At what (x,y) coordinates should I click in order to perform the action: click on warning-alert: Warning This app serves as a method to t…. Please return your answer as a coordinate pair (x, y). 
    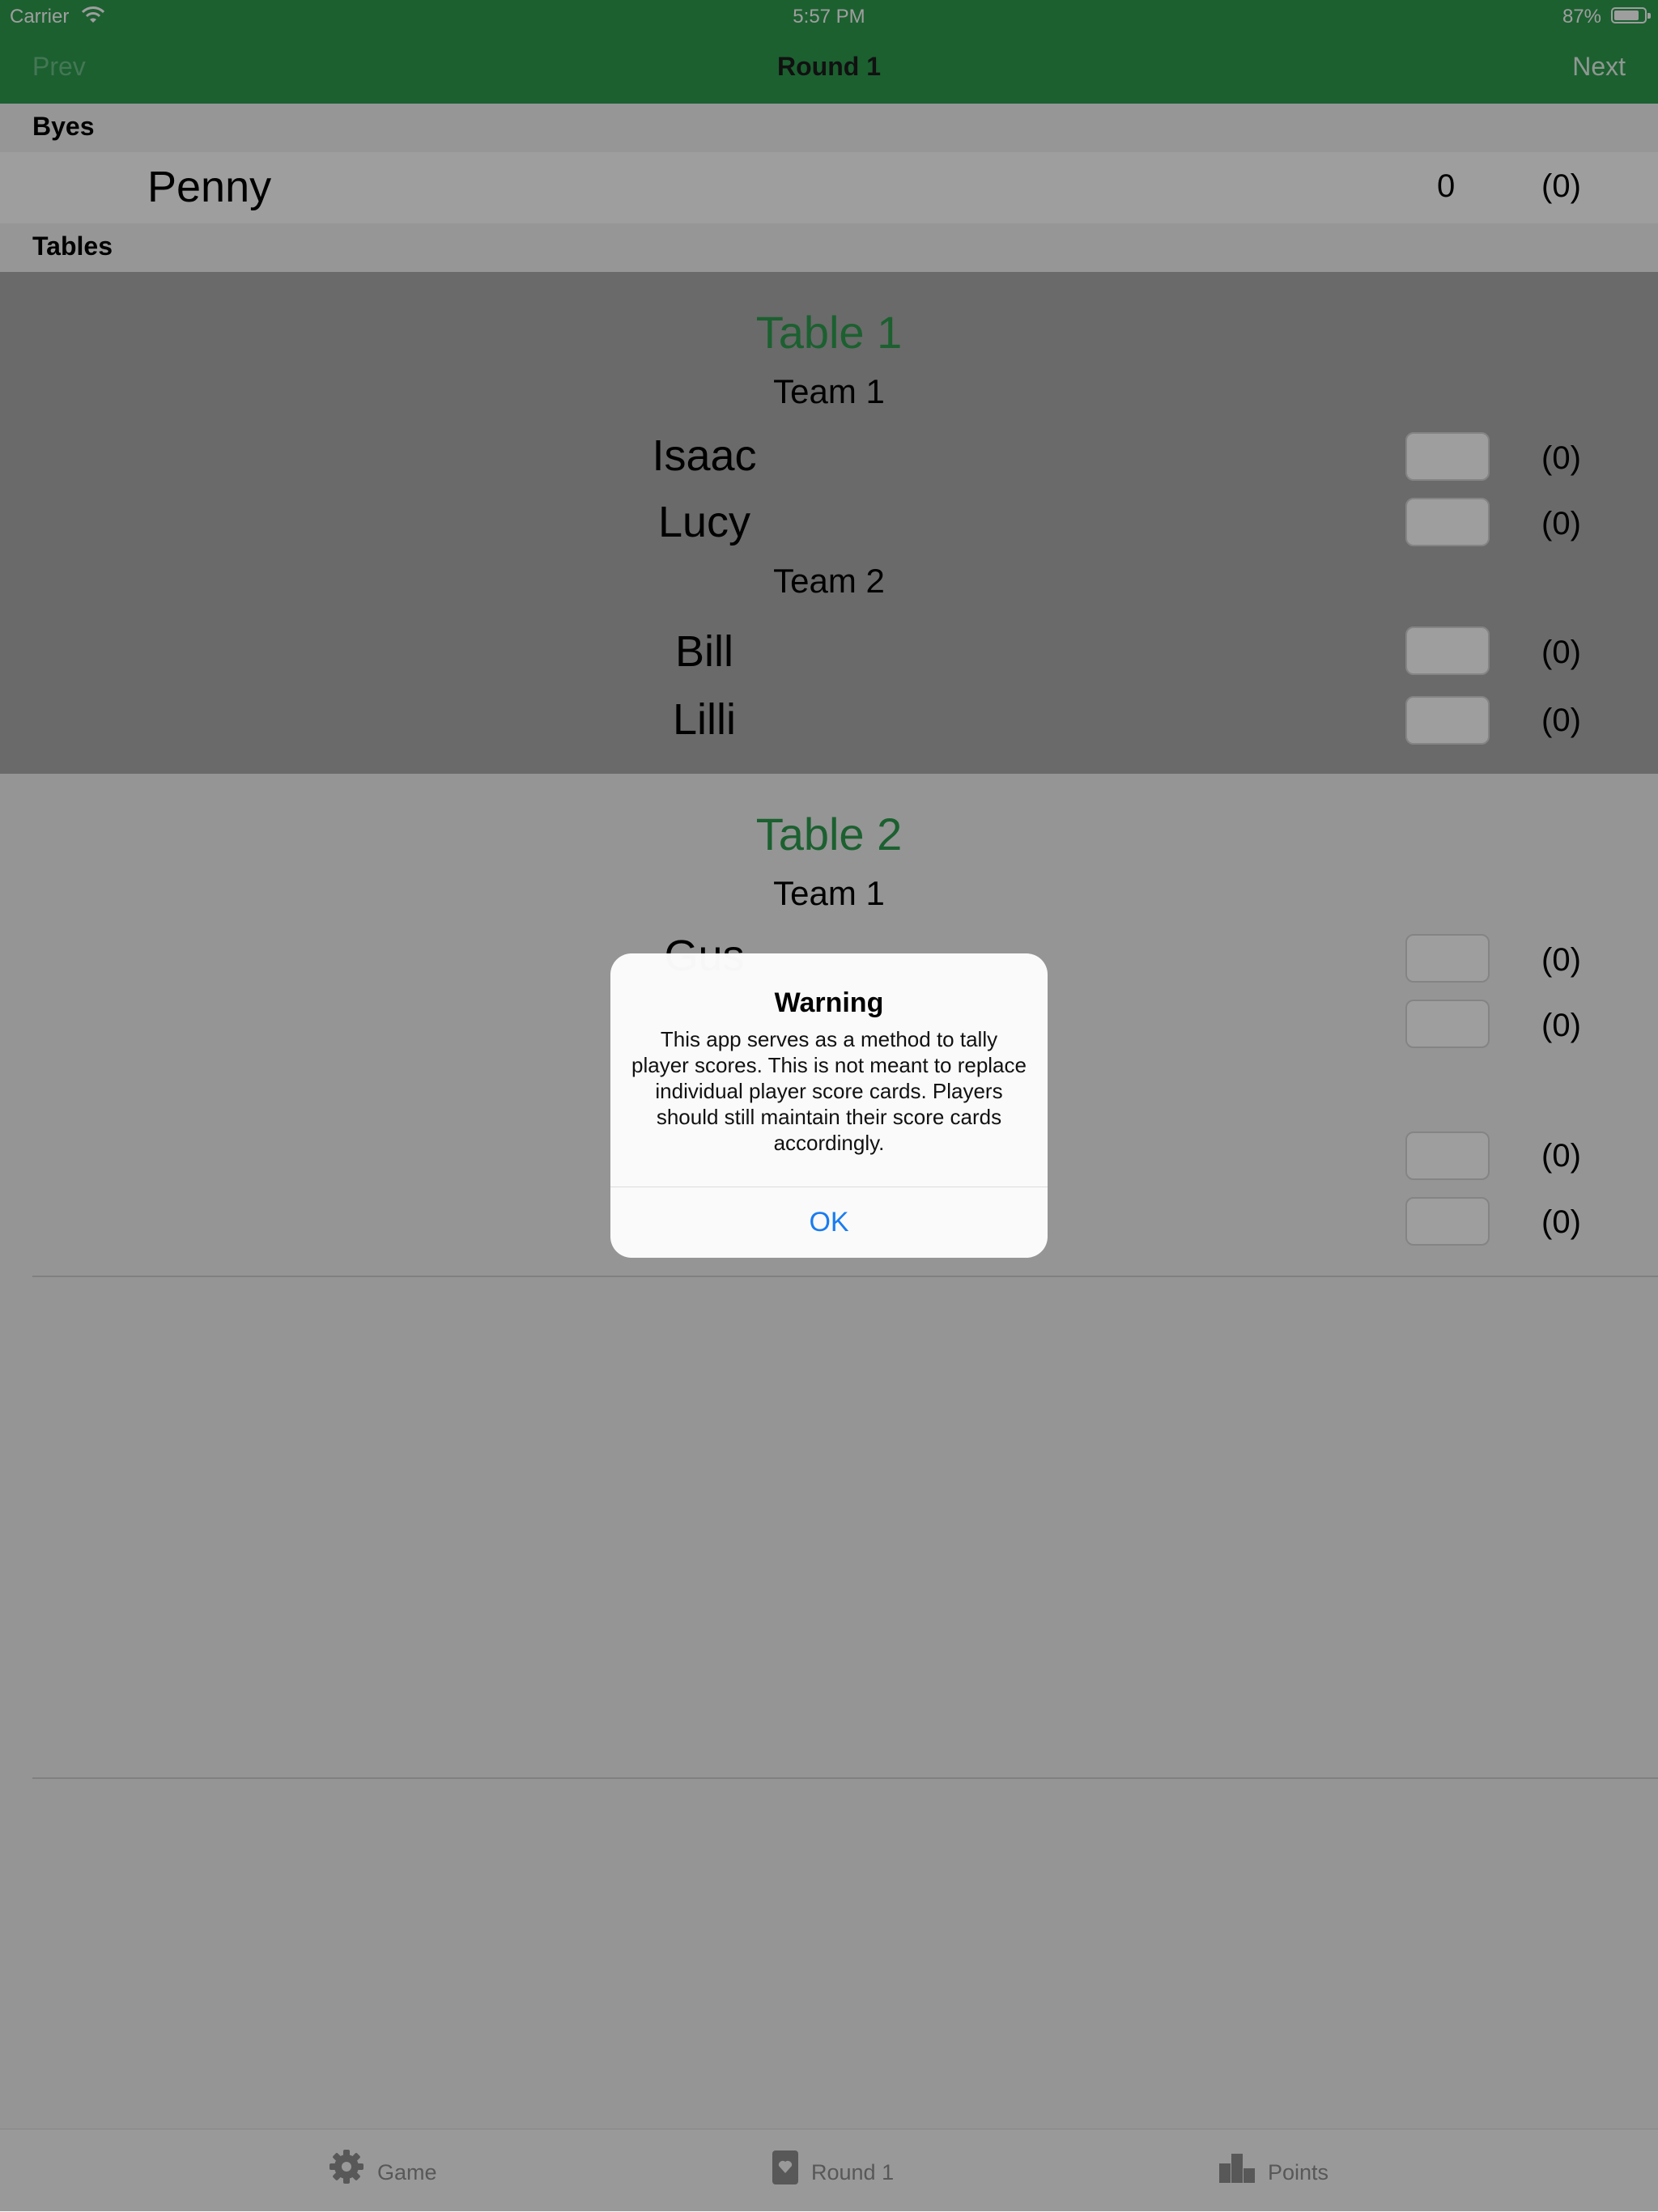
    Looking at the image, I should click on (829, 1105).